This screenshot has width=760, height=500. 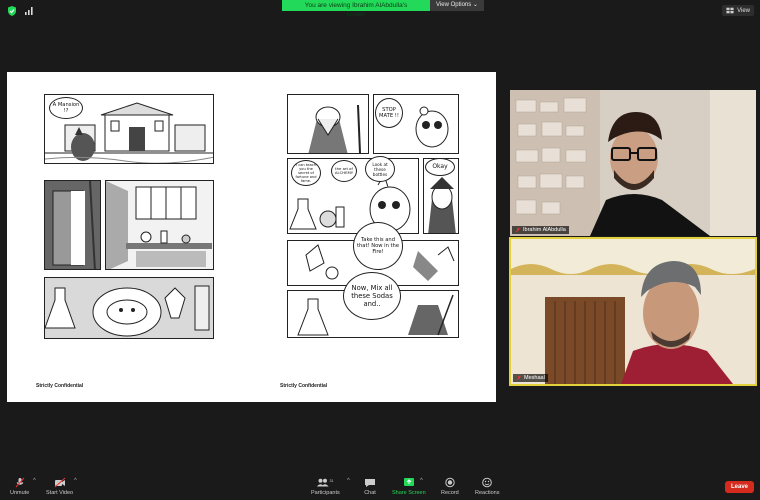 What do you see at coordinates (440, 167) in the screenshot?
I see `speech-bubble-okay: Okay` at bounding box center [440, 167].